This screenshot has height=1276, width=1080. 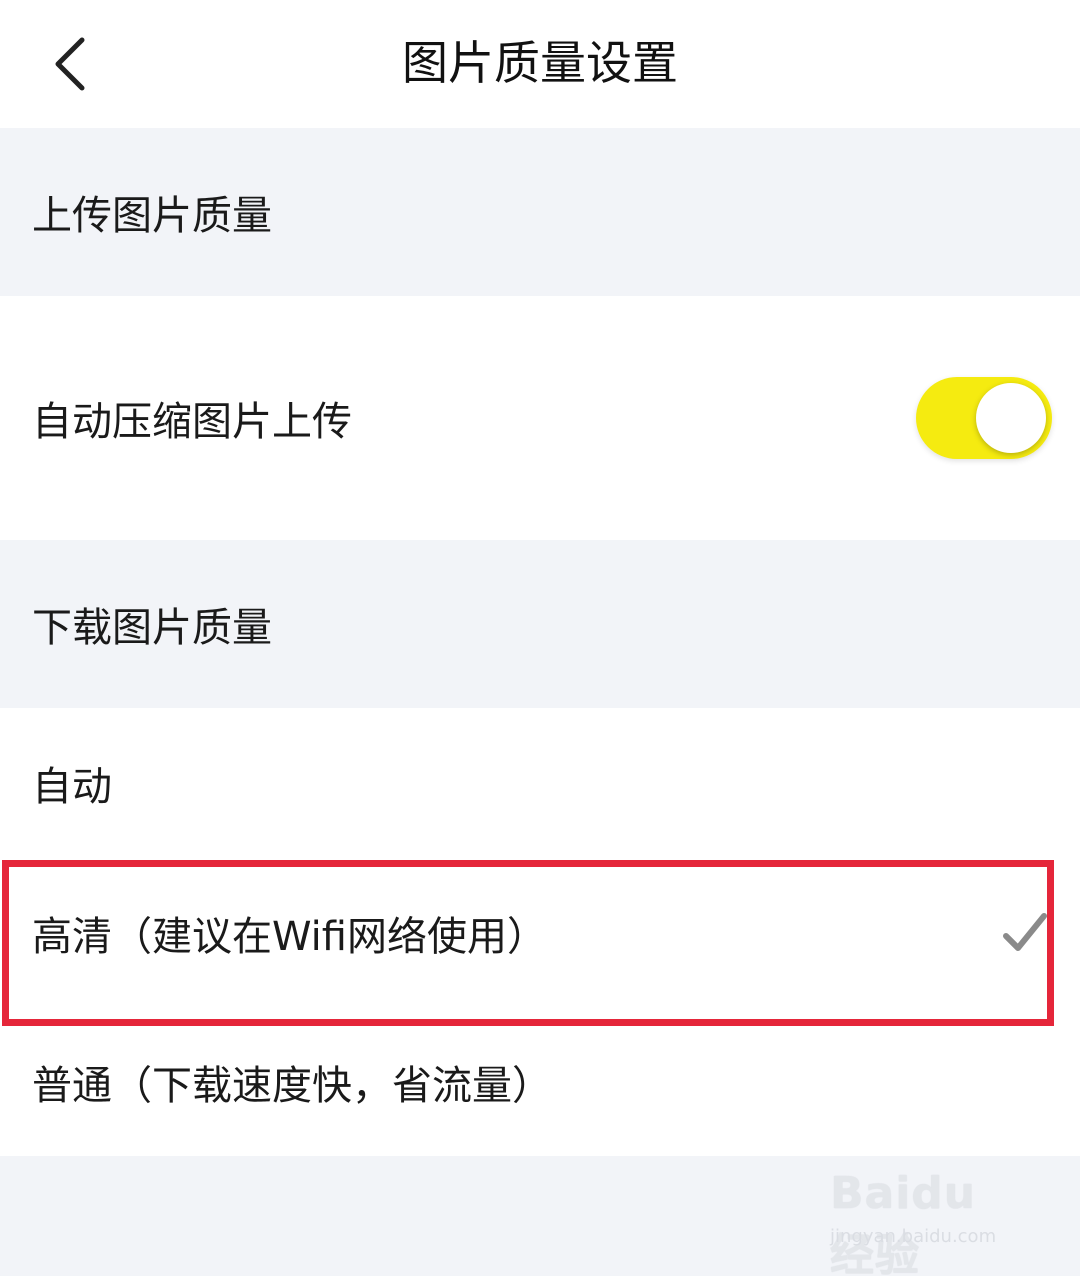 What do you see at coordinates (72, 787) in the screenshot?
I see `option-label: 自动` at bounding box center [72, 787].